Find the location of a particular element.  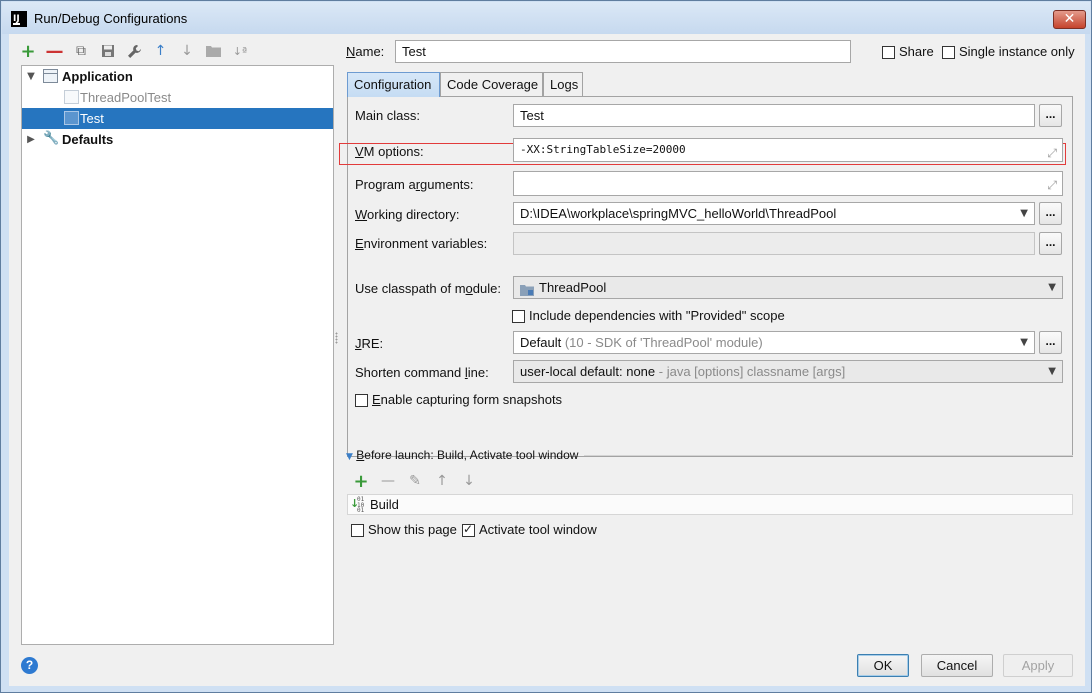

classpath-module-label: Use classpath of module: is located at coordinates (428, 288).